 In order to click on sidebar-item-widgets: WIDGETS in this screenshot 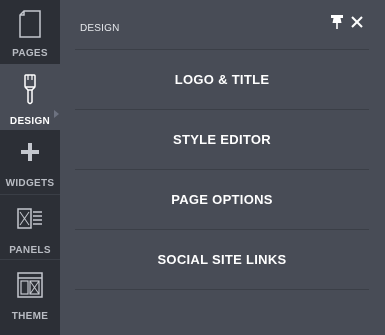, I will do `click(30, 162)`.